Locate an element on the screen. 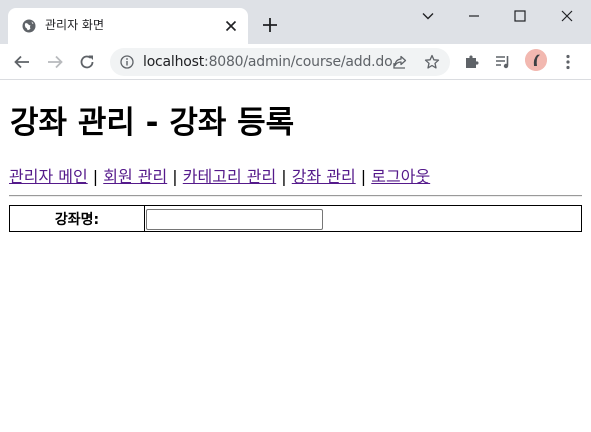 Image resolution: width=591 pixels, height=432 pixels. browser-toolbar: localhost:8080/admin/course/add.do is located at coordinates (295, 62).